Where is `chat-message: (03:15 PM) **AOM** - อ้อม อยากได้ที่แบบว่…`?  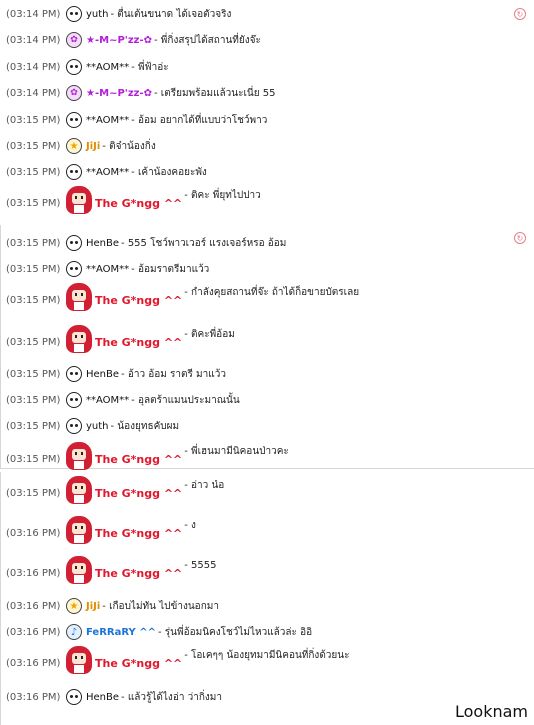
chat-message: (03:15 PM) **AOM** - อ้อม อยากได้ที่แบบว่… is located at coordinates (260, 120).